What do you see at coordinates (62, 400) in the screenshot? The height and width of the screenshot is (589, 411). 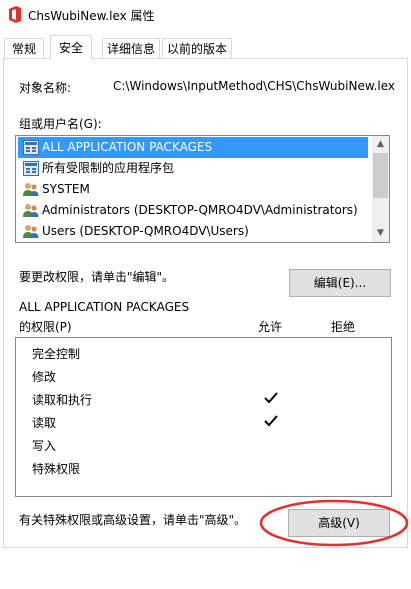 I see `permission-name: 读取和执行` at bounding box center [62, 400].